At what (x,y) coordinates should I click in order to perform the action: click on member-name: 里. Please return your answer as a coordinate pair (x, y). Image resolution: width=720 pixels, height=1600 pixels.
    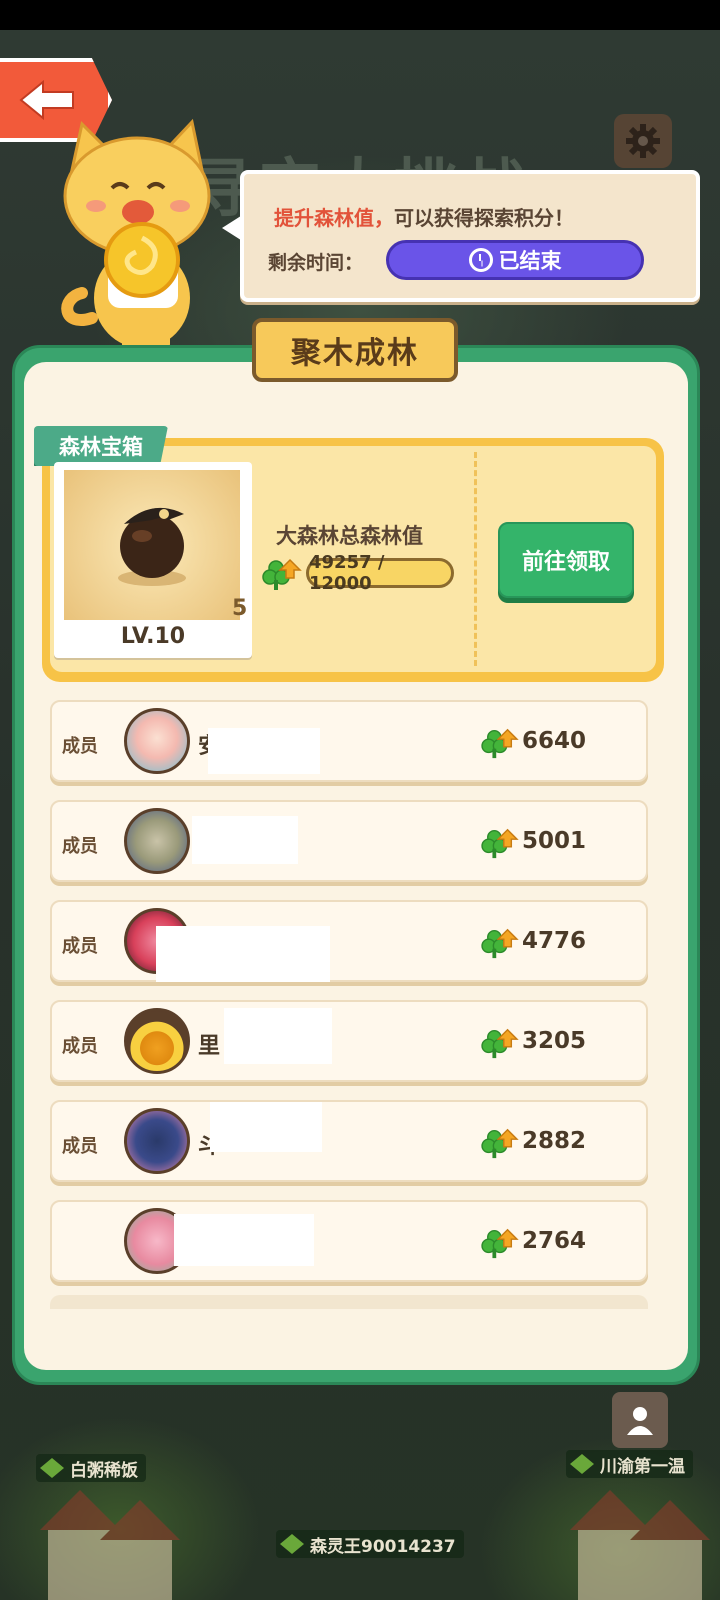
    Looking at the image, I should click on (209, 1046).